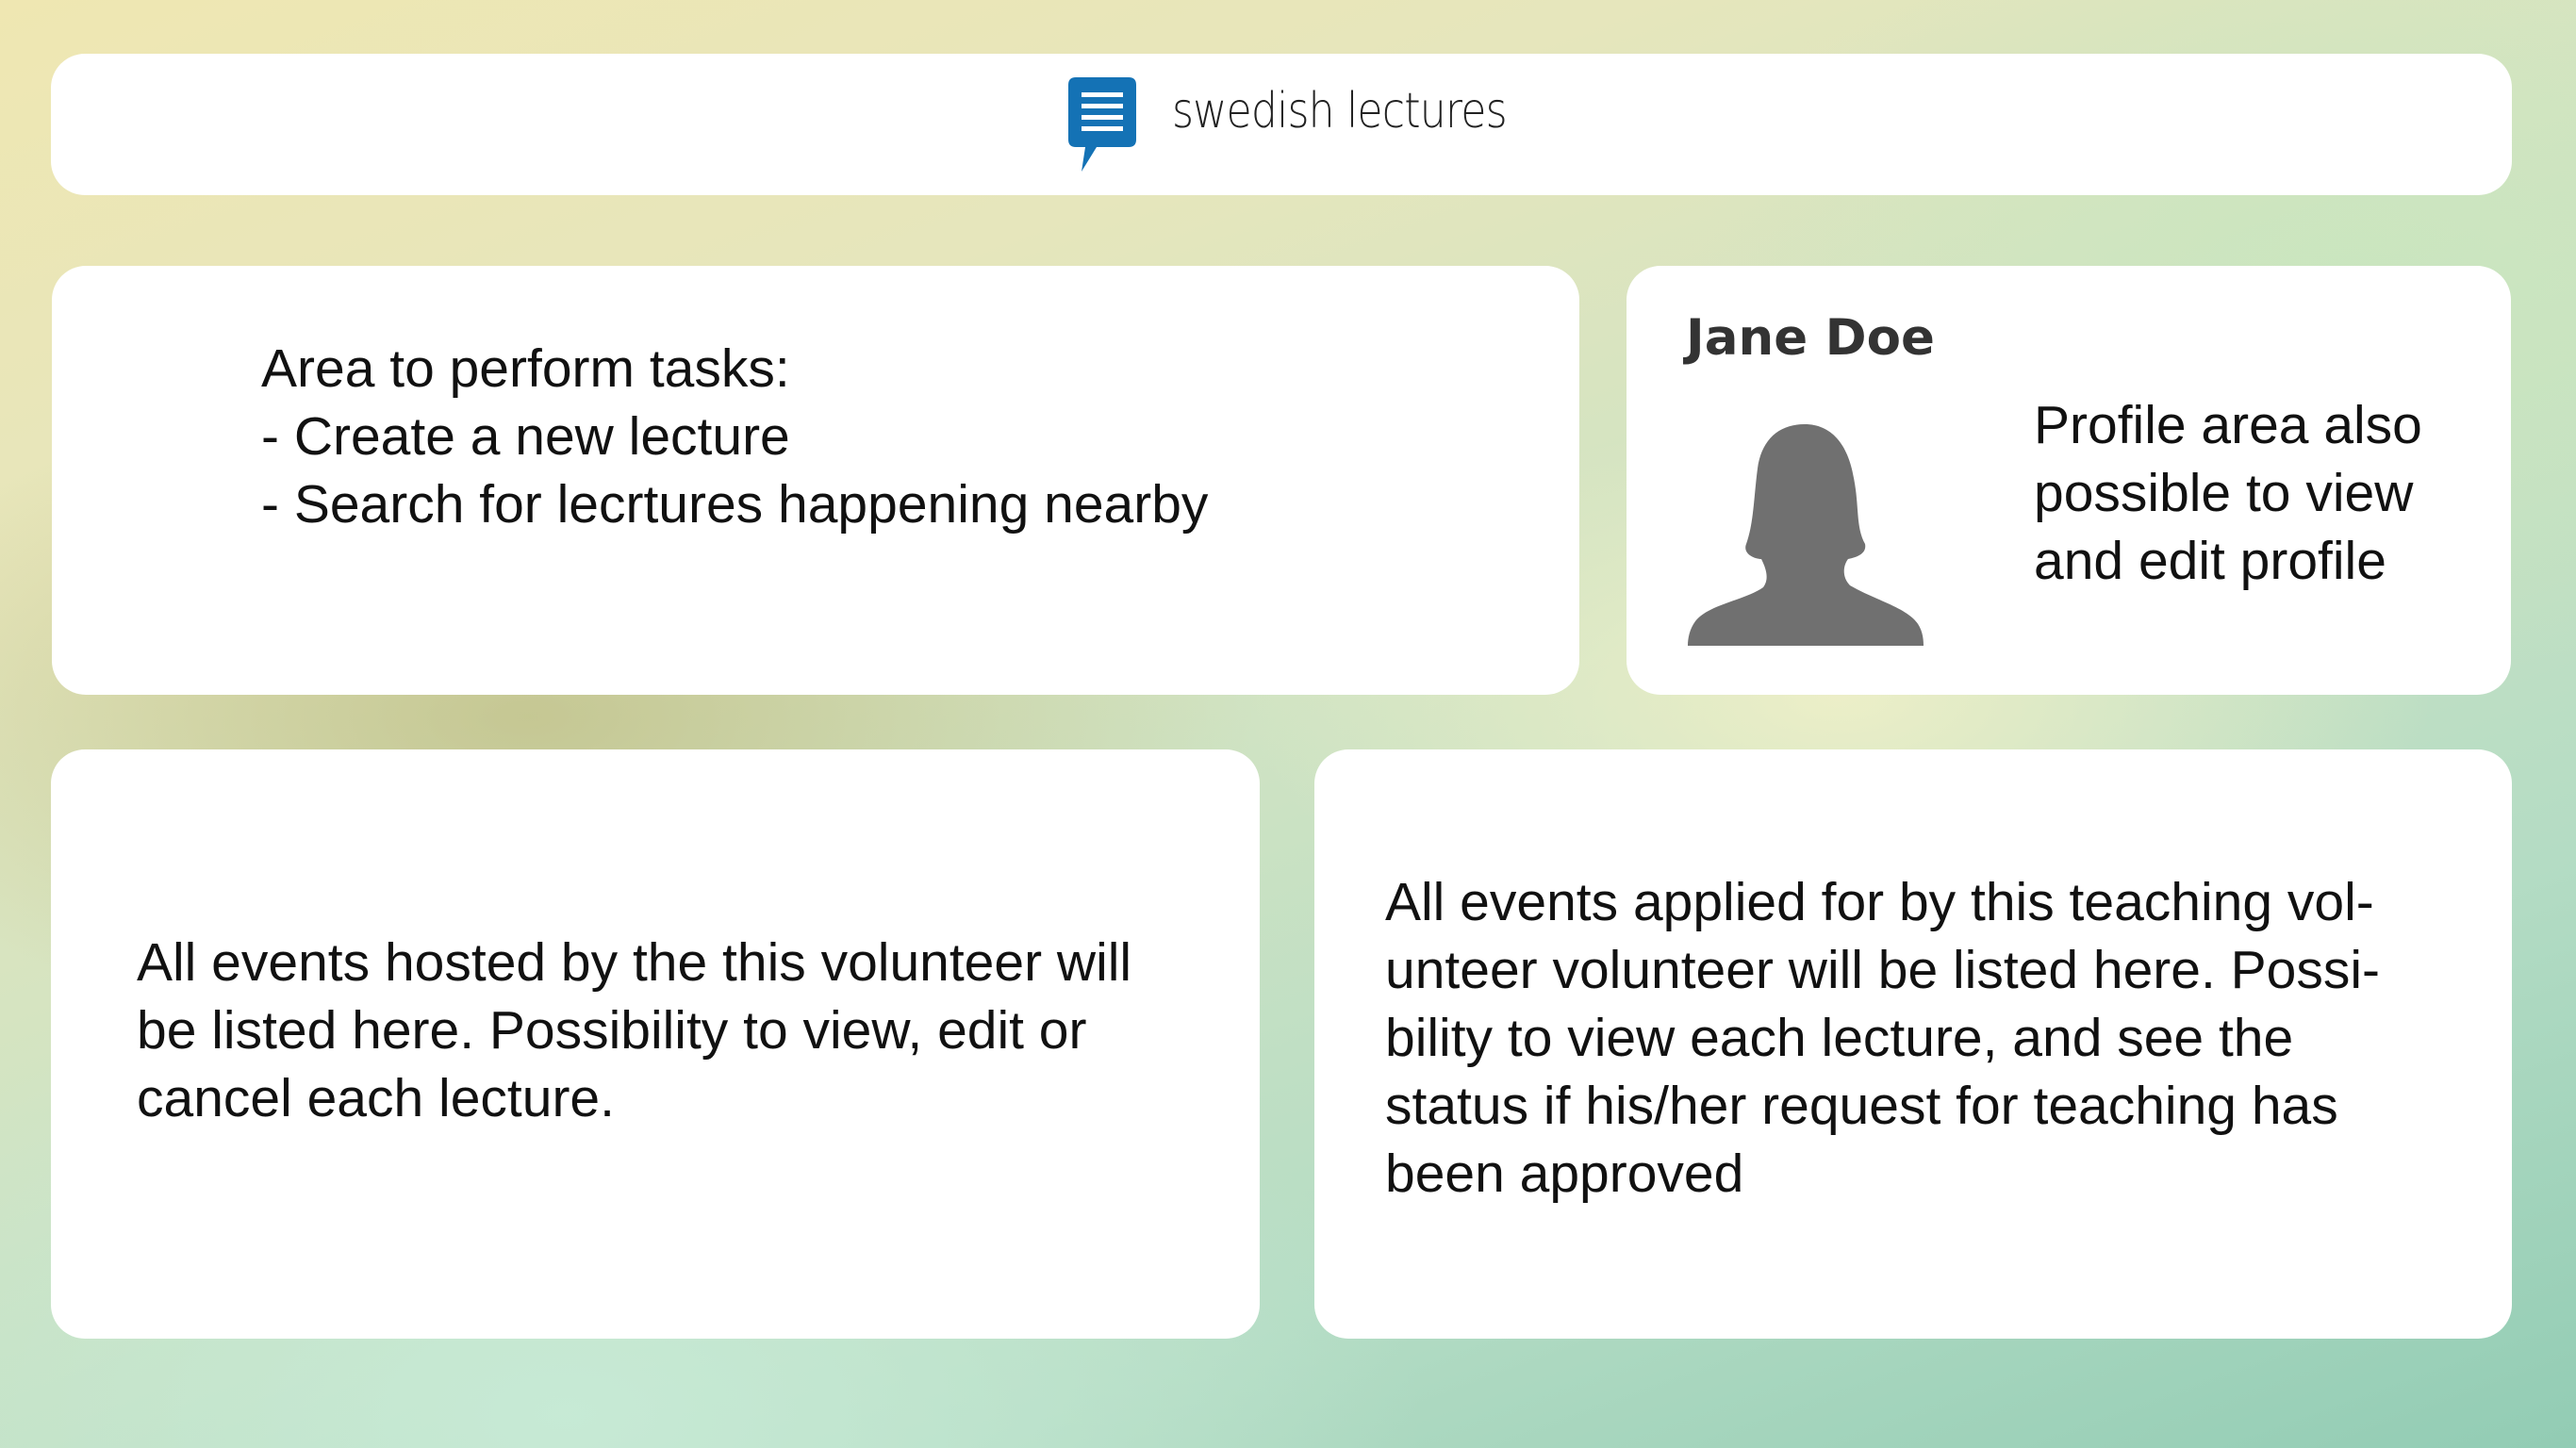  I want to click on speech-bubble-document-icon, so click(1102, 125).